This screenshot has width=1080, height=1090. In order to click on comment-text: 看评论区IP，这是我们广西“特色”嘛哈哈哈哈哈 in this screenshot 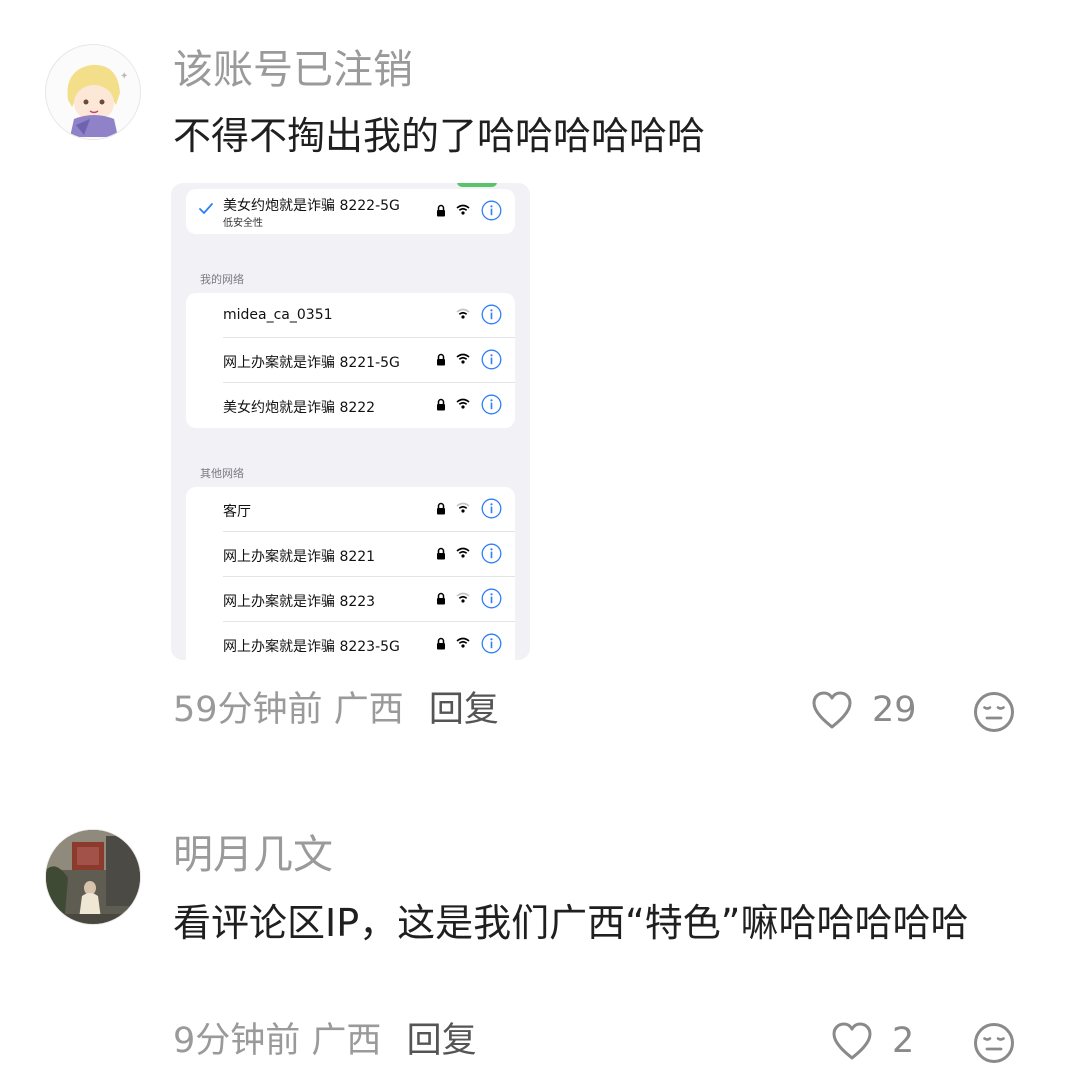, I will do `click(571, 923)`.